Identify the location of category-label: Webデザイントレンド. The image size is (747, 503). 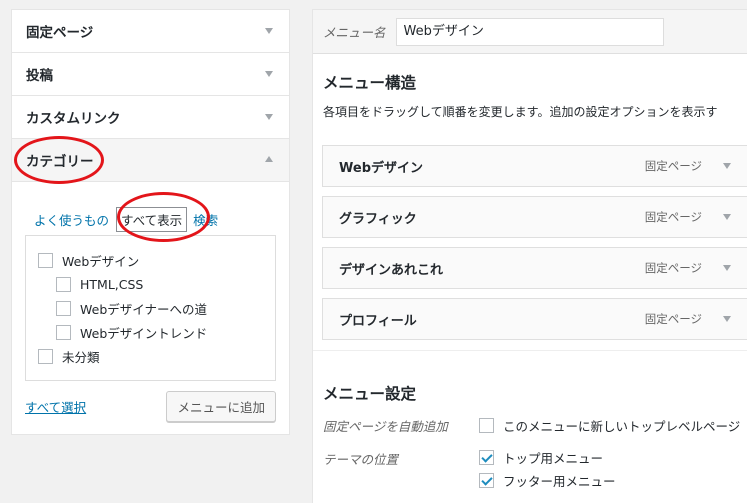
(144, 333).